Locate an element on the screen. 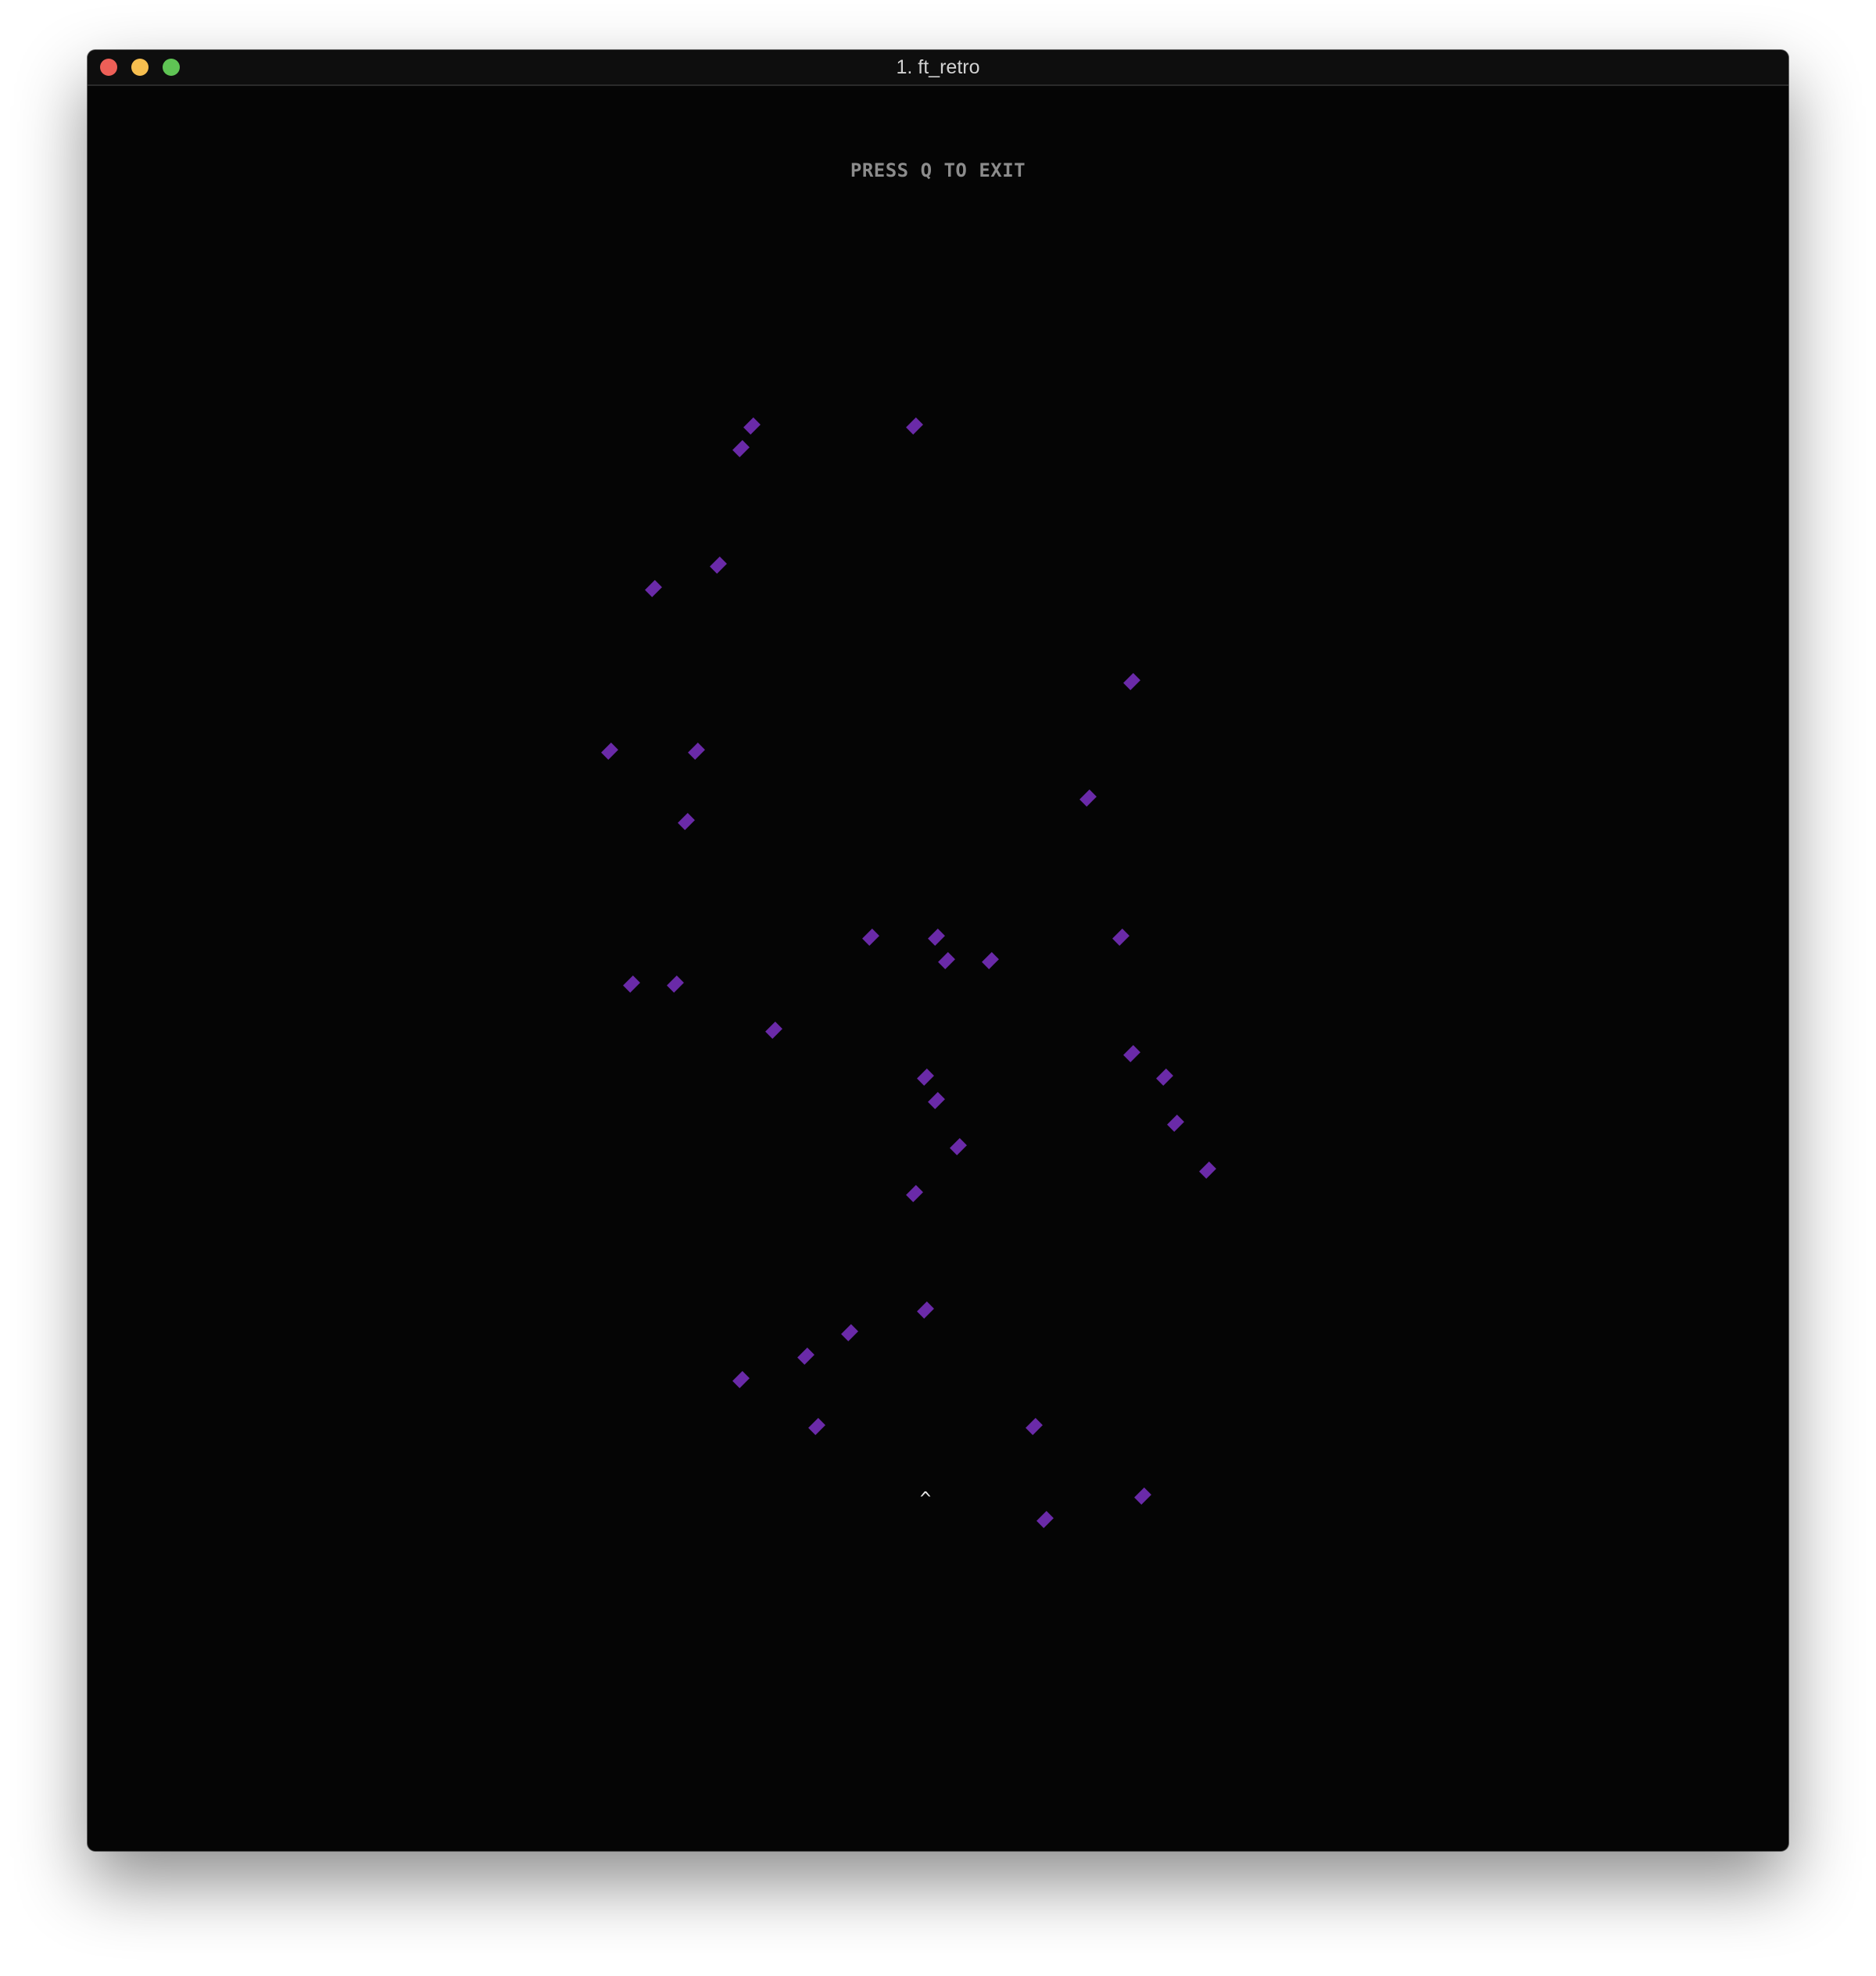 The width and height of the screenshot is (1876, 1976). exit-hint: PRESS Q TO EXIT is located at coordinates (938, 170).